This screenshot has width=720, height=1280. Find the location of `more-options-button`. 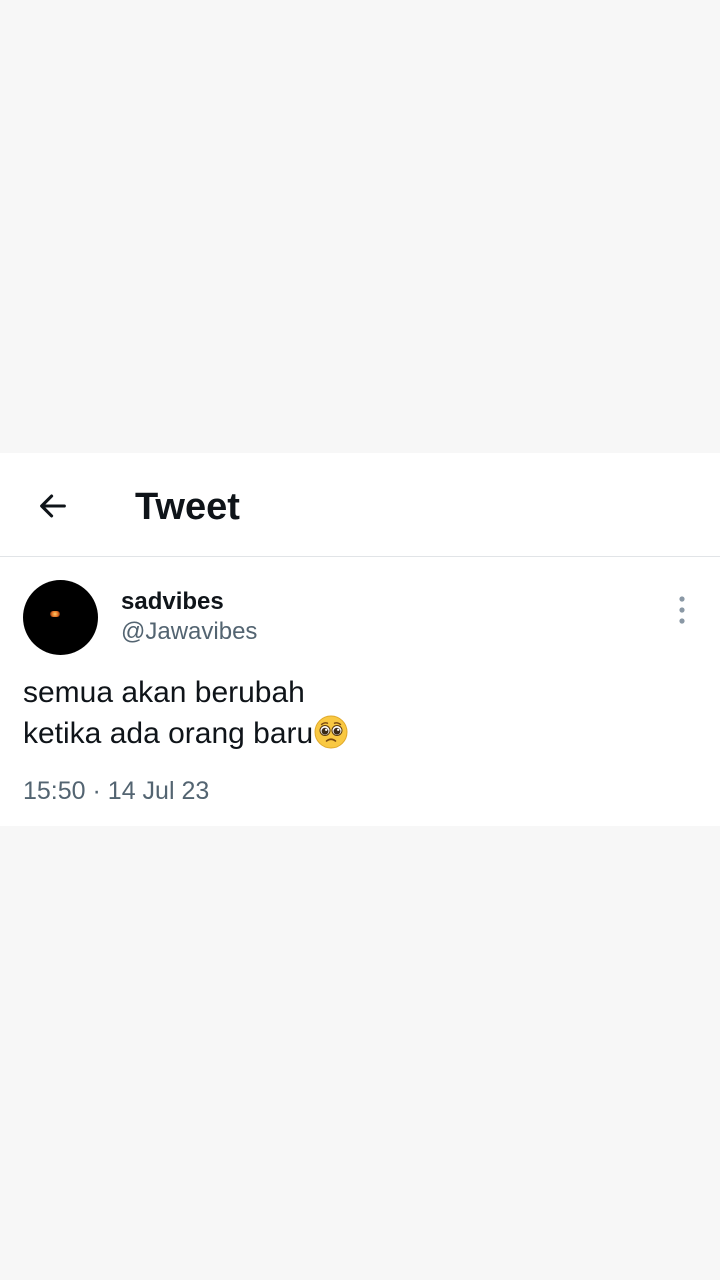

more-options-button is located at coordinates (682, 610).